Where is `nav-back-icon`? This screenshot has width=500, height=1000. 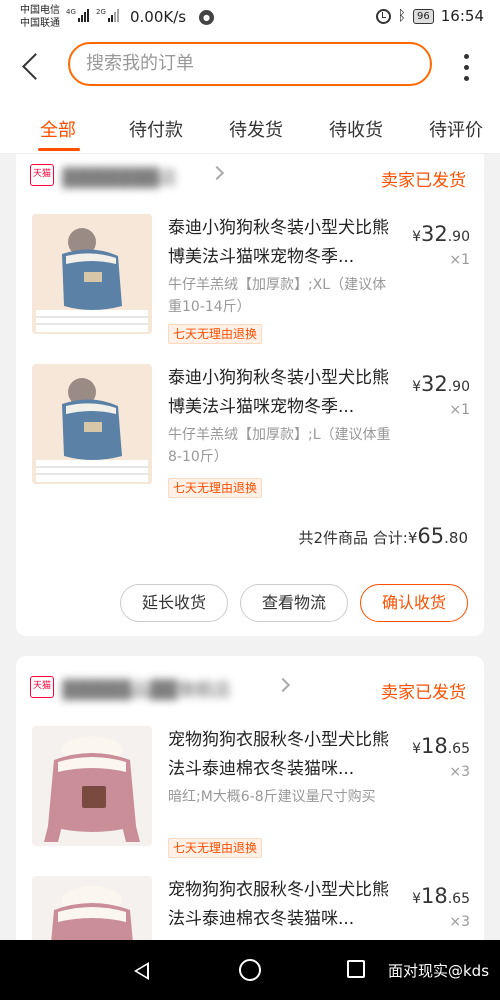
nav-back-icon is located at coordinates (141, 971).